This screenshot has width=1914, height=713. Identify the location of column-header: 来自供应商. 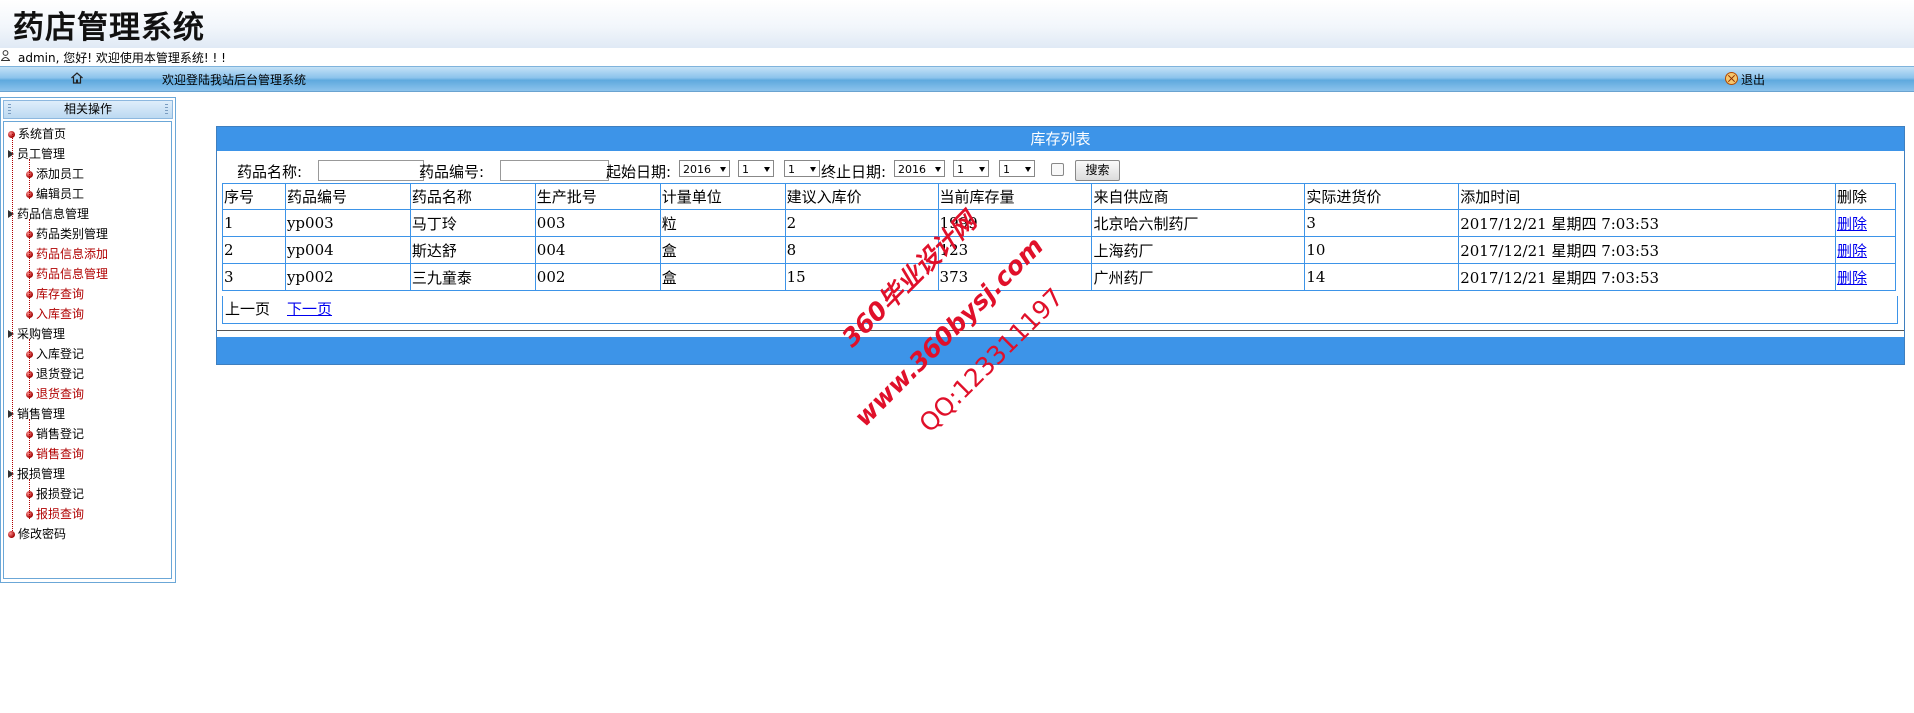
(1198, 196).